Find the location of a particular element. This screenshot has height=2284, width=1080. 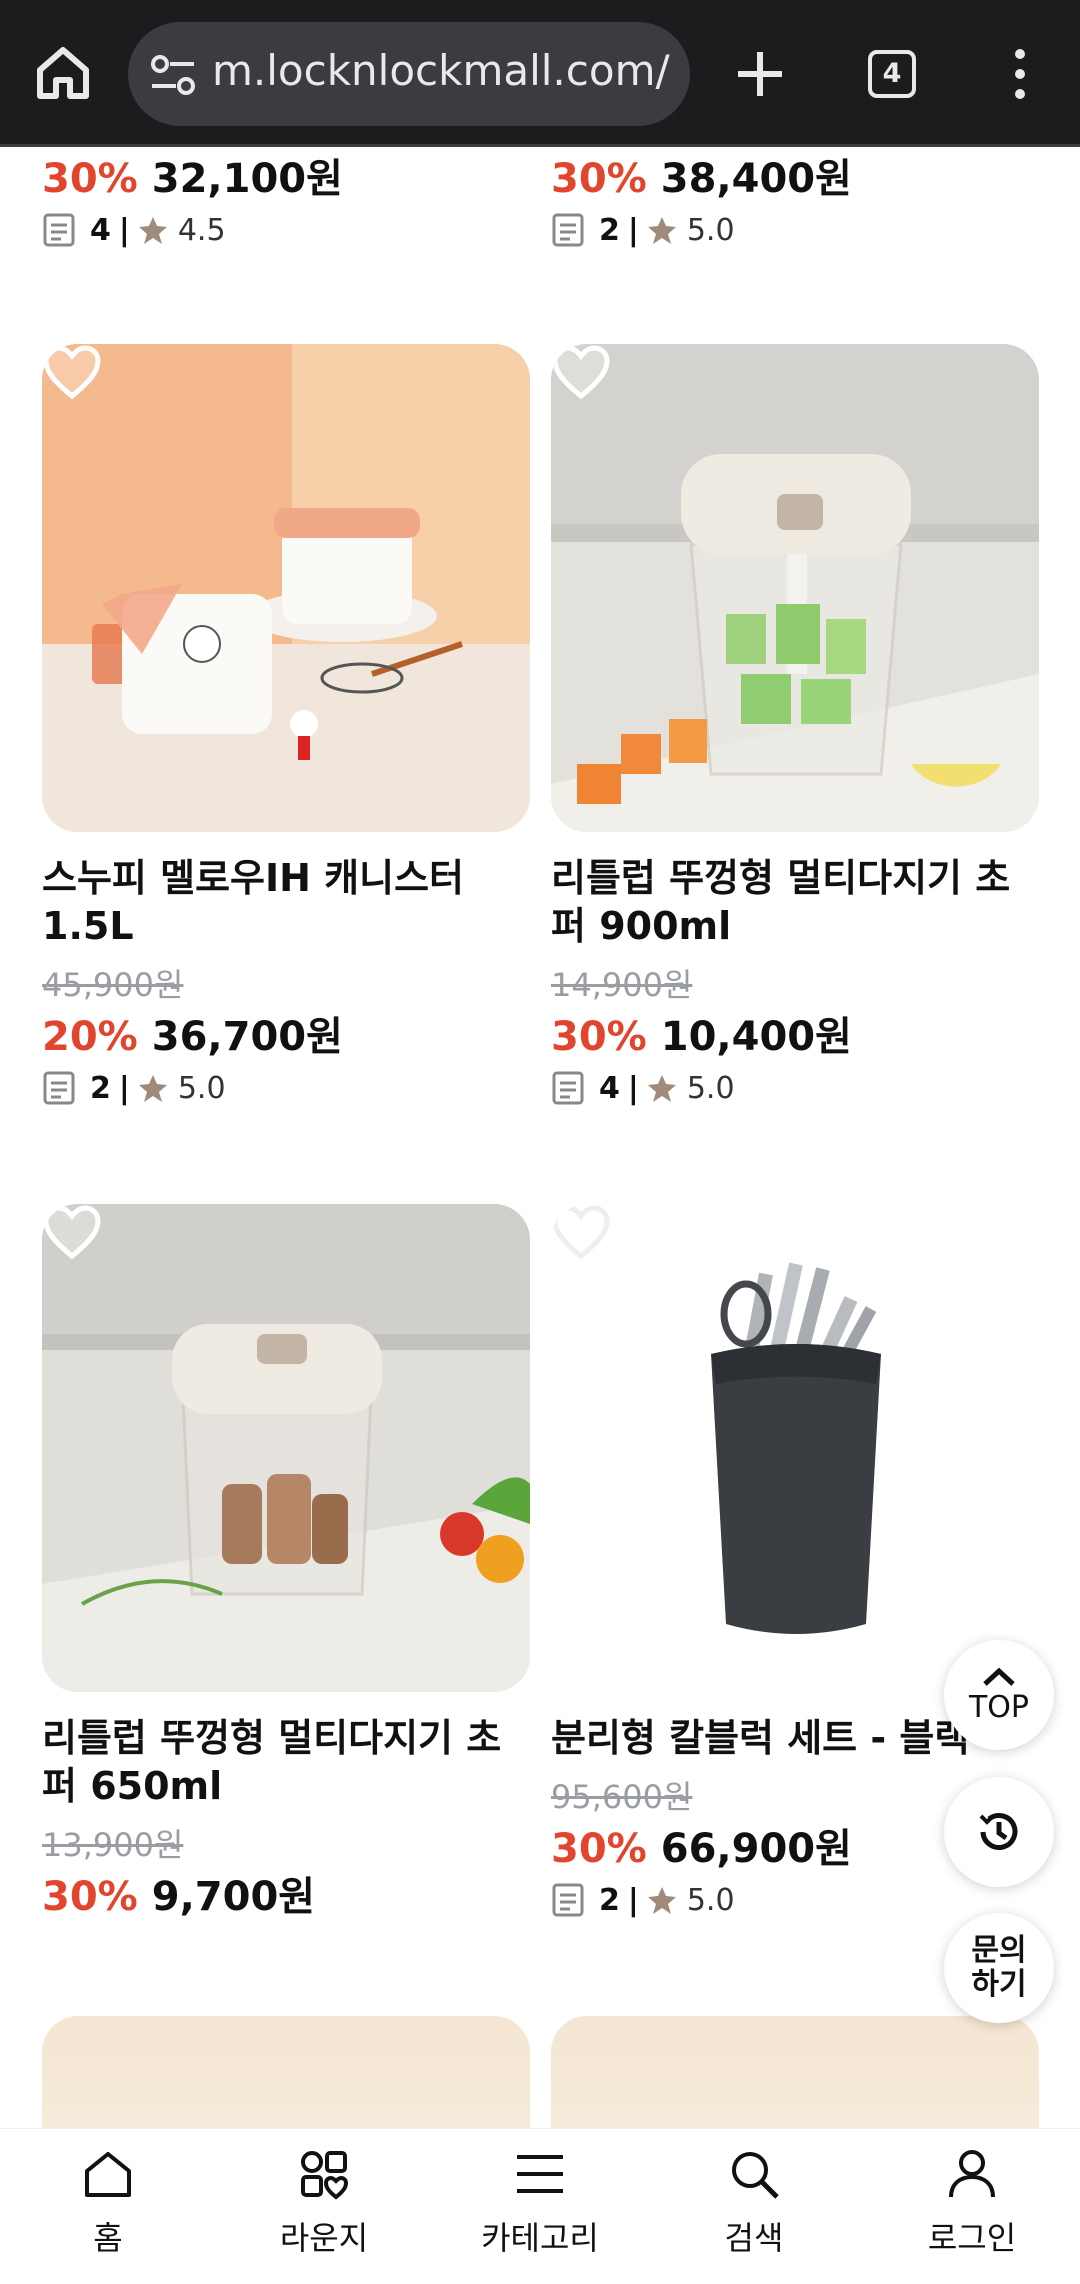

nav-label: 카테고리 is located at coordinates (540, 2238).